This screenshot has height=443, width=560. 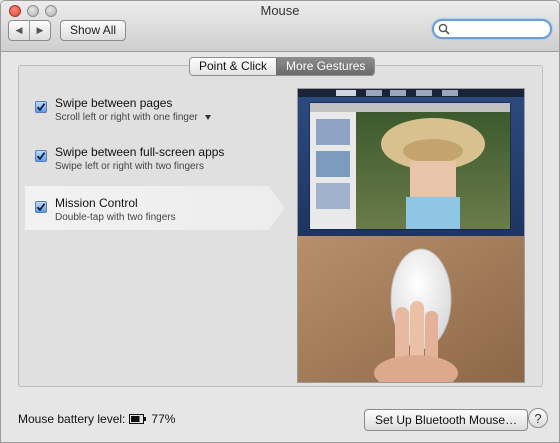 I want to click on tab-more-gestures: More Gestures, so click(x=325, y=66).